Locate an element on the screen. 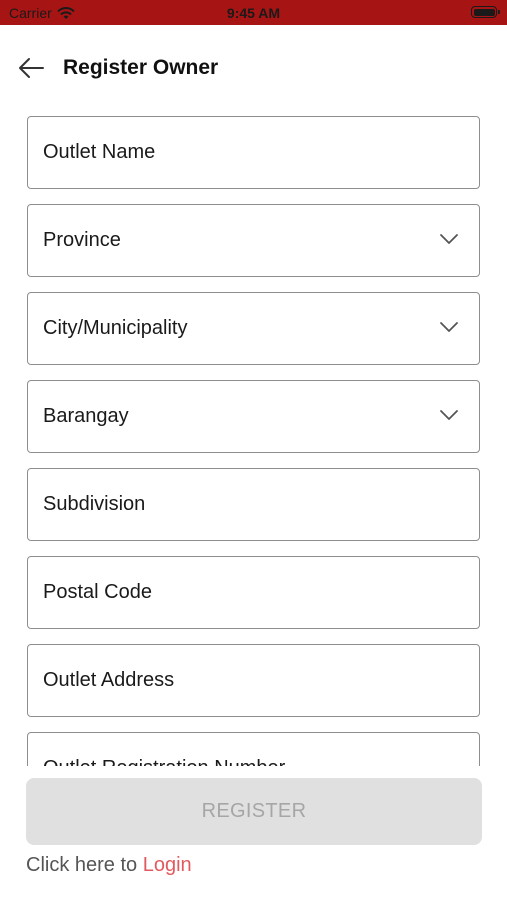 The image size is (507, 900). back-button is located at coordinates (31, 68).